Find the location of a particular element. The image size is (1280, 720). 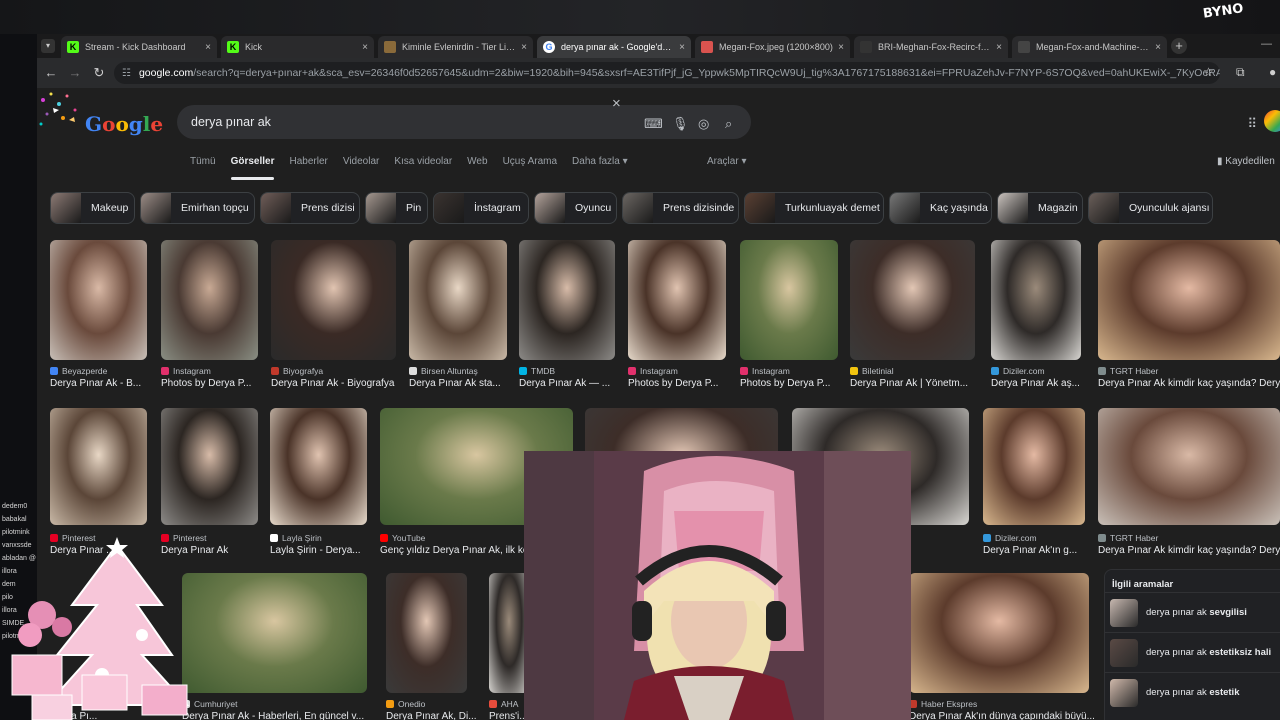

nav-tab: Web is located at coordinates (477, 166).